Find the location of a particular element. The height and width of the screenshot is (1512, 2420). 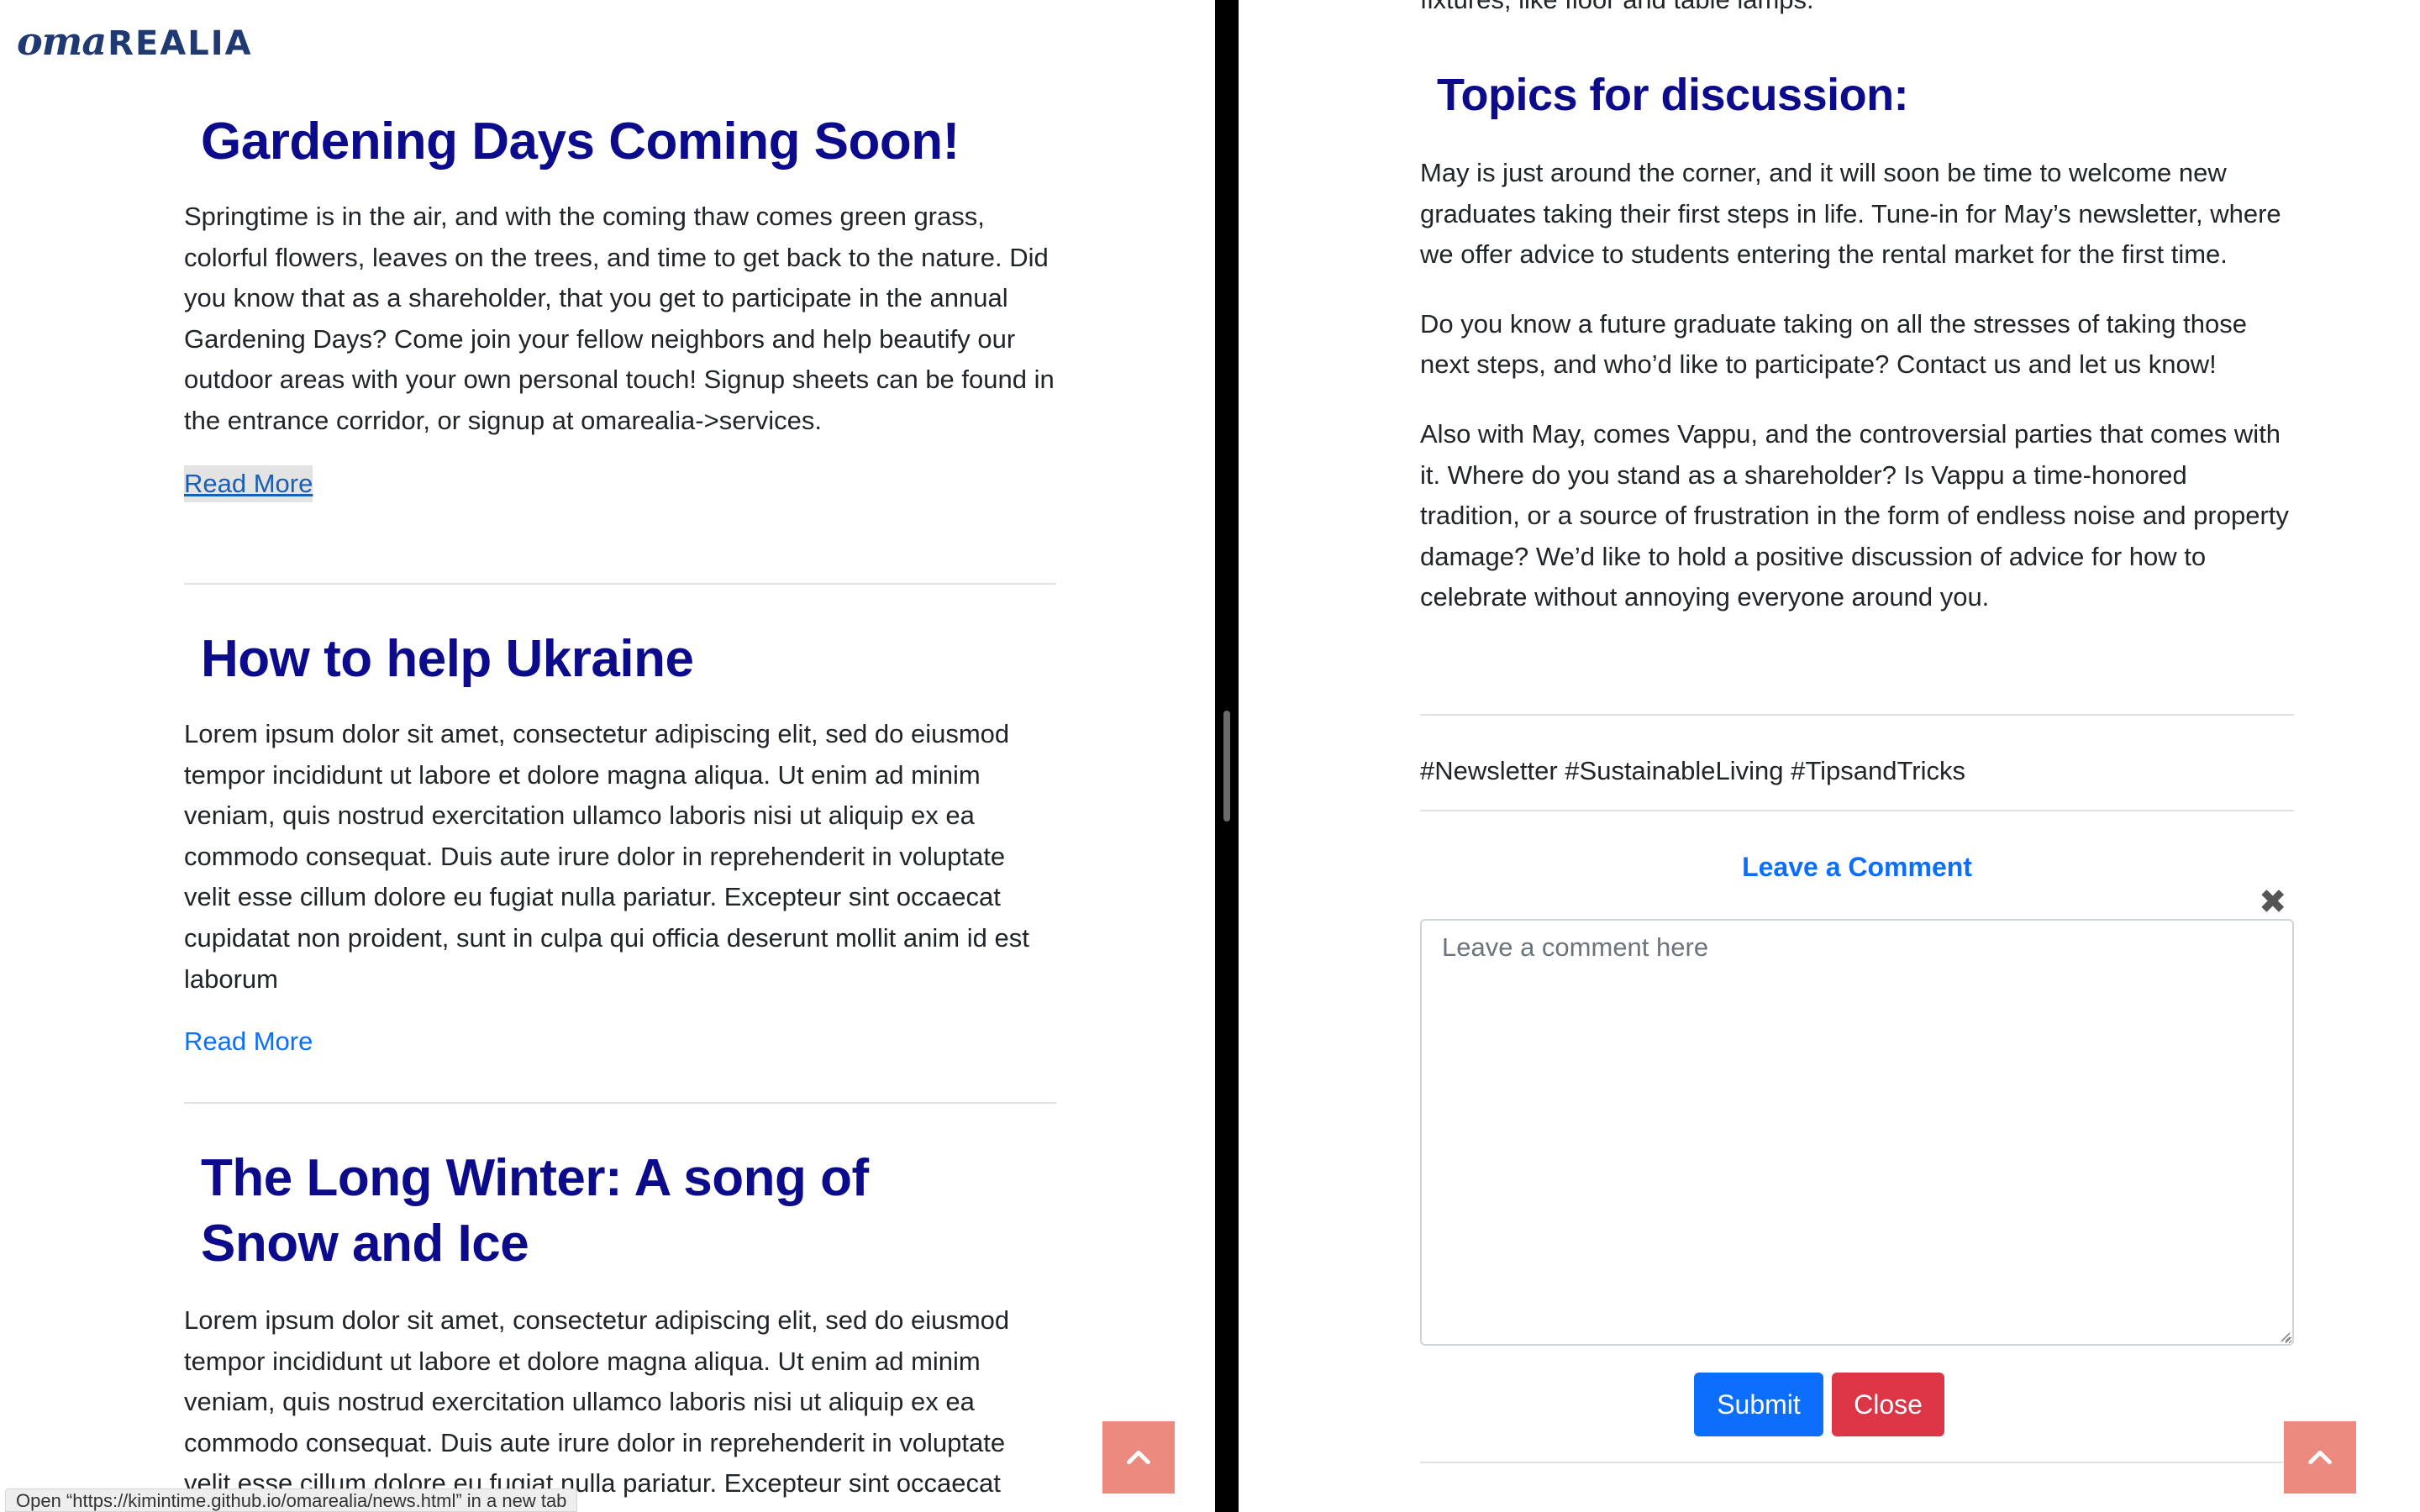

omarealia-logo: oma REALIA is located at coordinates (135, 41).